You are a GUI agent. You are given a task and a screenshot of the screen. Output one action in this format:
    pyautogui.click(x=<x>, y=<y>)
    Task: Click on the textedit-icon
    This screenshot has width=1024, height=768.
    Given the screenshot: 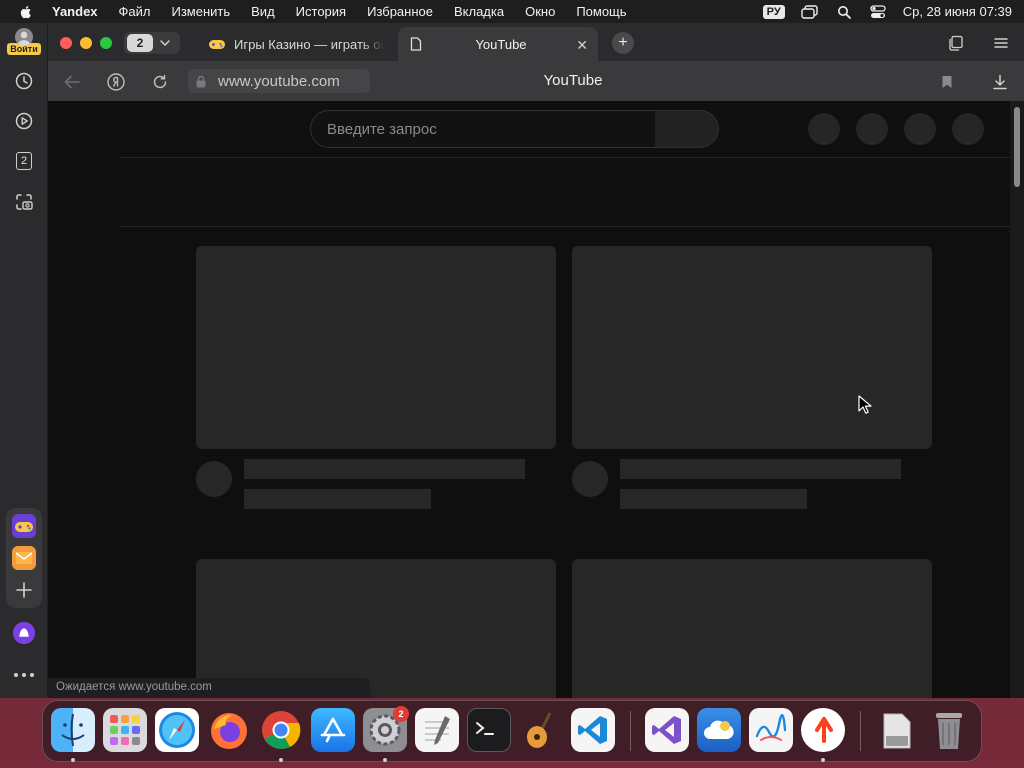 What is the action you would take?
    pyautogui.click(x=437, y=730)
    